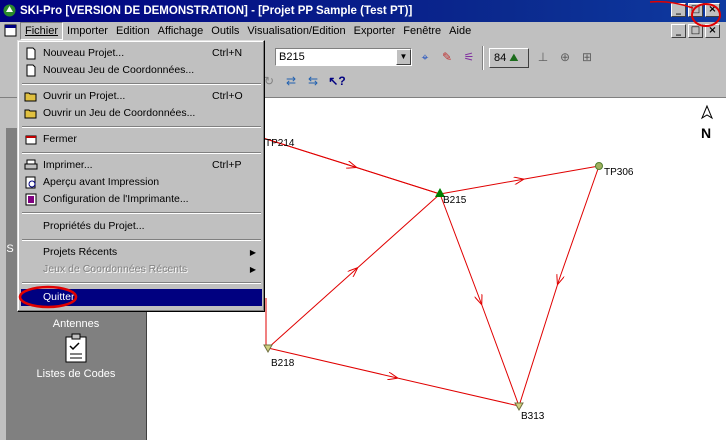 The image size is (726, 440). Describe the element at coordinates (393, 377) in the screenshot. I see `baseline-b218-b313` at that location.